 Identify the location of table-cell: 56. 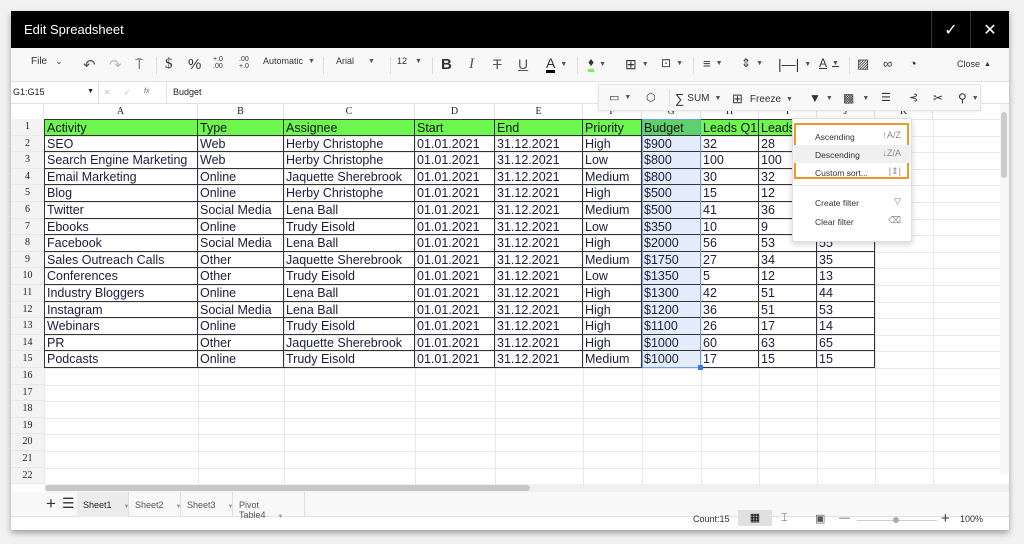
(730, 243).